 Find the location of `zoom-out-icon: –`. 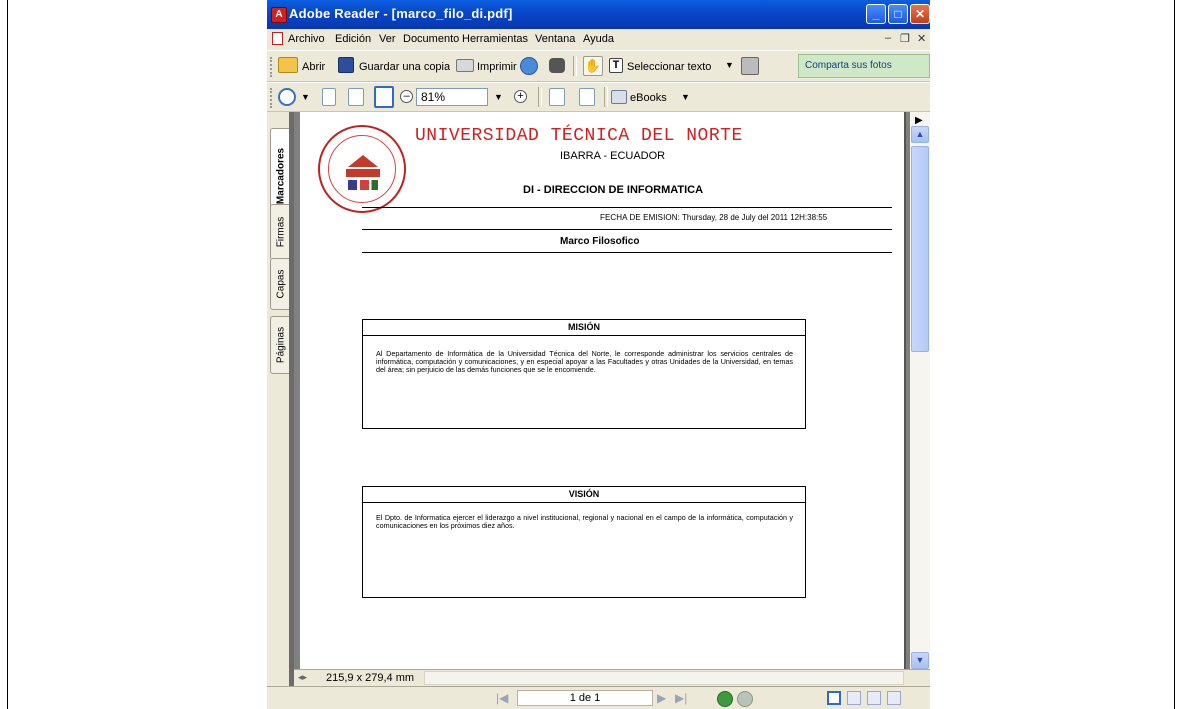

zoom-out-icon: – is located at coordinates (406, 96).